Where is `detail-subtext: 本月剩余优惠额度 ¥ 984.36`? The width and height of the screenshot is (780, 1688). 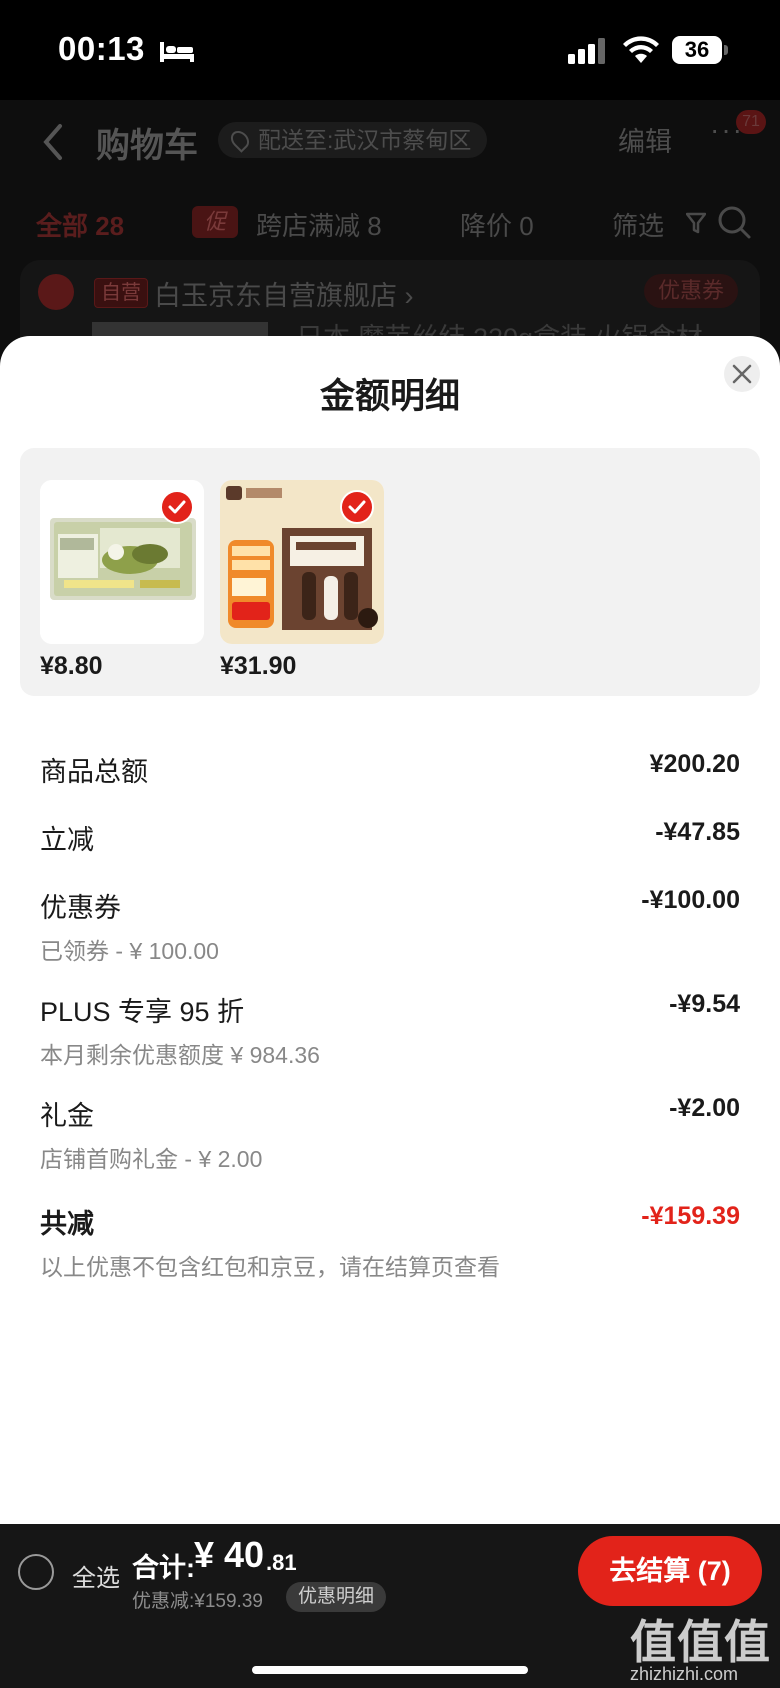
detail-subtext: 本月剩余优惠额度 ¥ 984.36 is located at coordinates (180, 1055).